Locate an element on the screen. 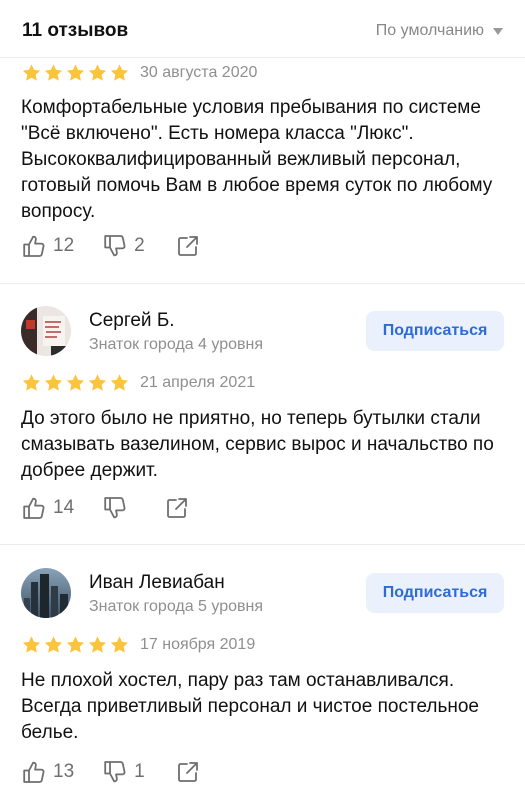 The height and width of the screenshot is (800, 525). review-date: 21 апреля 2021 is located at coordinates (198, 382).